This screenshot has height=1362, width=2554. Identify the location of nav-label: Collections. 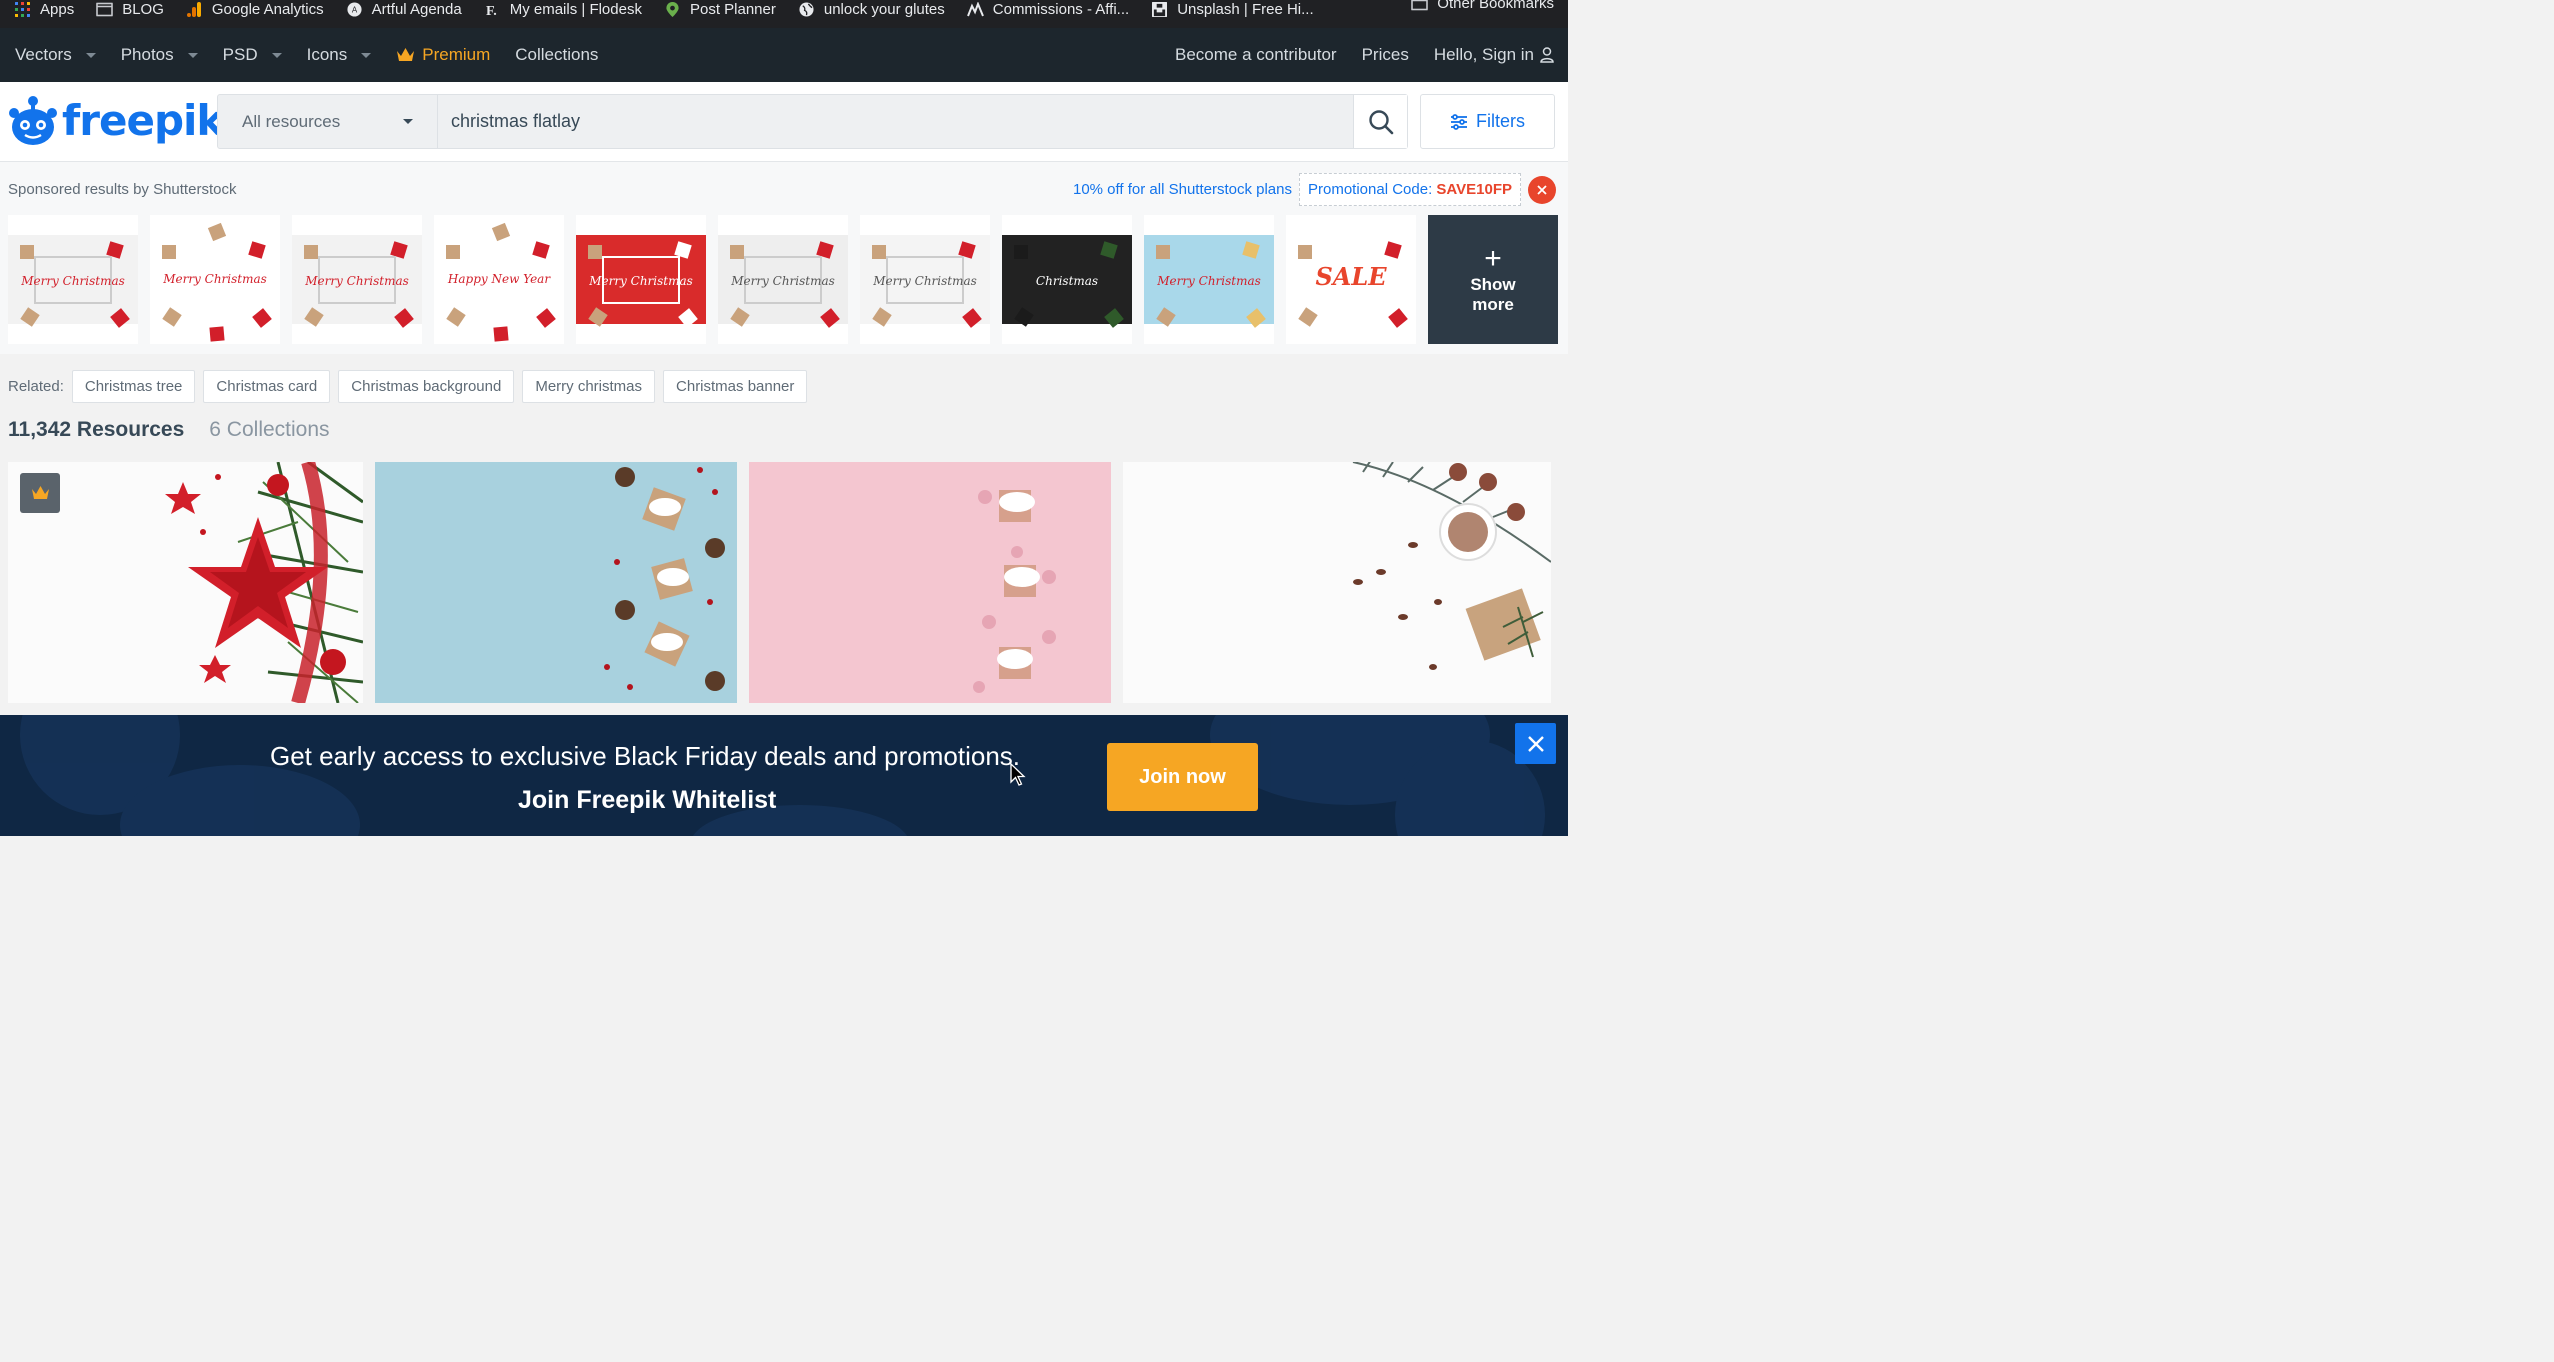
(557, 54).